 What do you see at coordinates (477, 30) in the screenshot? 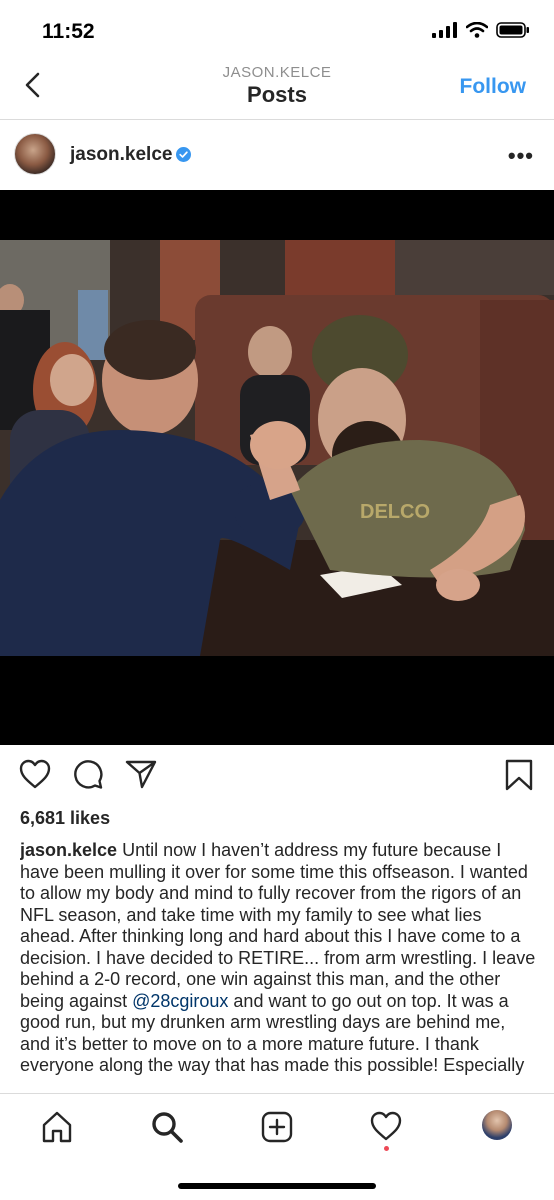
I see `wifi-icon` at bounding box center [477, 30].